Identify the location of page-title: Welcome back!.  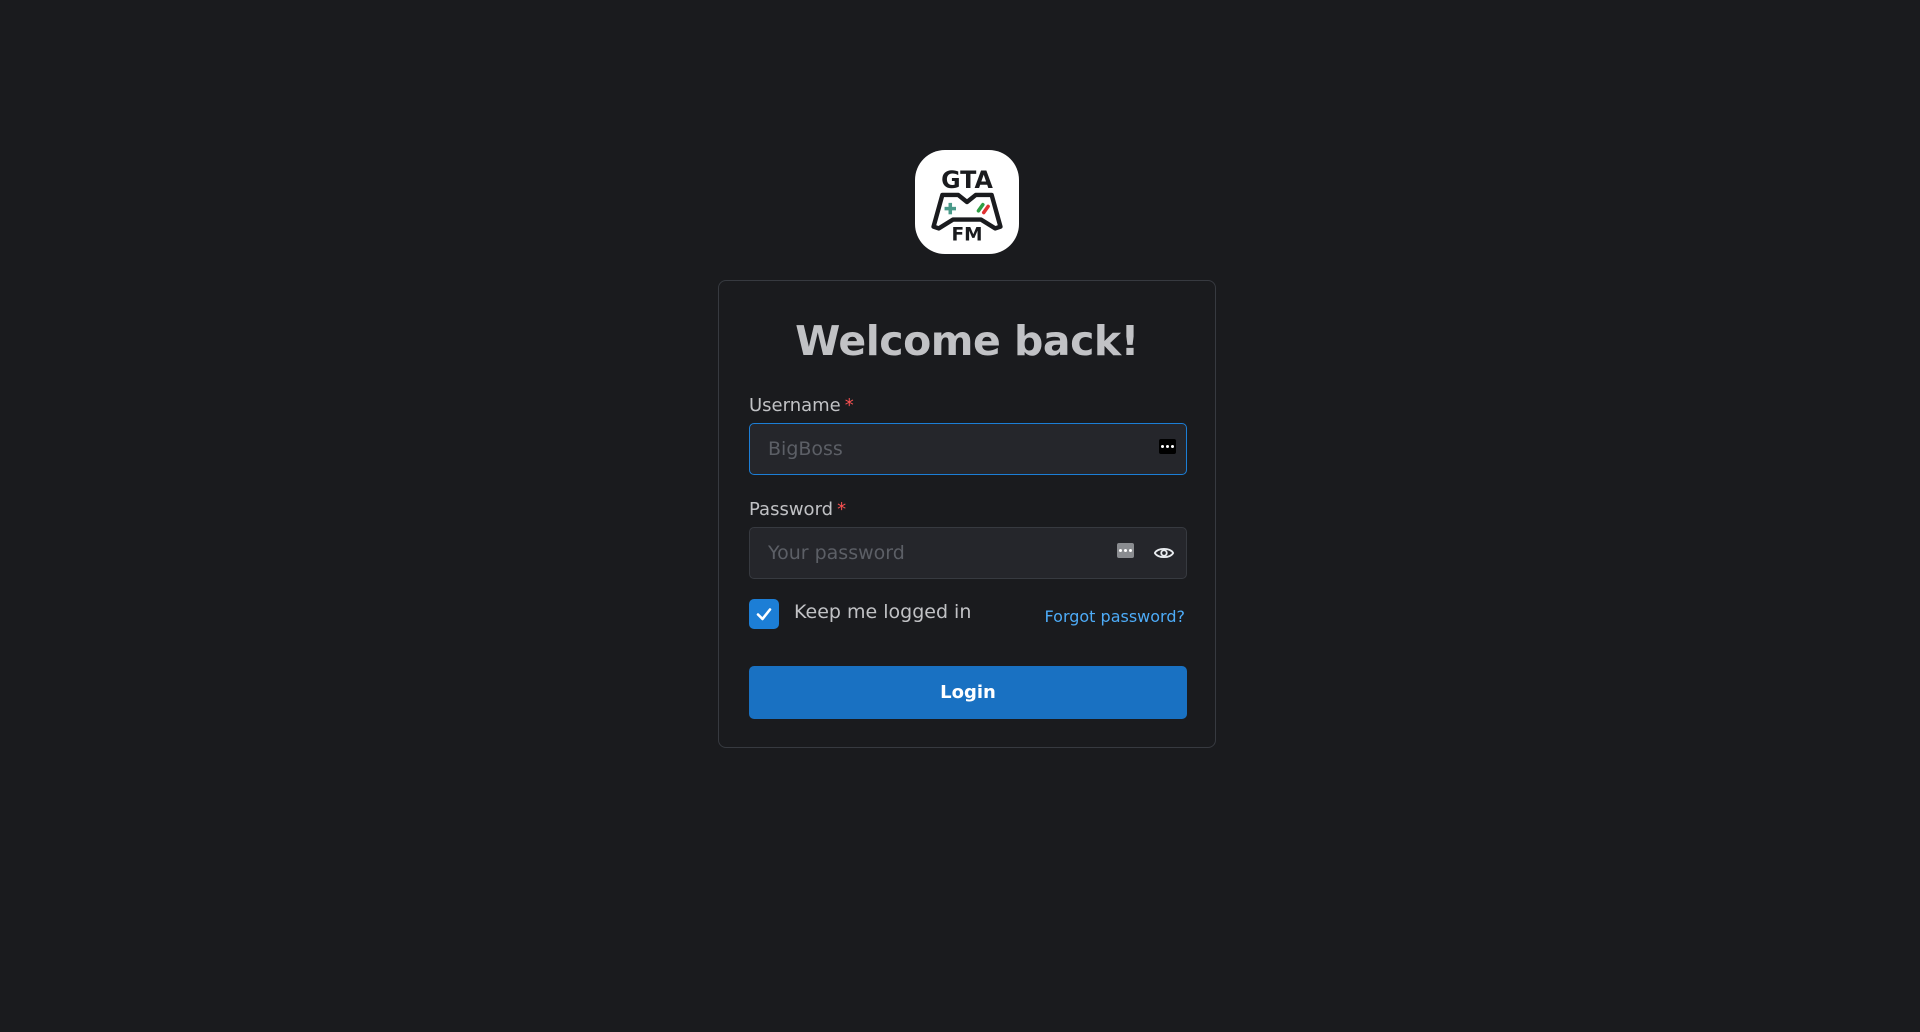
(967, 341).